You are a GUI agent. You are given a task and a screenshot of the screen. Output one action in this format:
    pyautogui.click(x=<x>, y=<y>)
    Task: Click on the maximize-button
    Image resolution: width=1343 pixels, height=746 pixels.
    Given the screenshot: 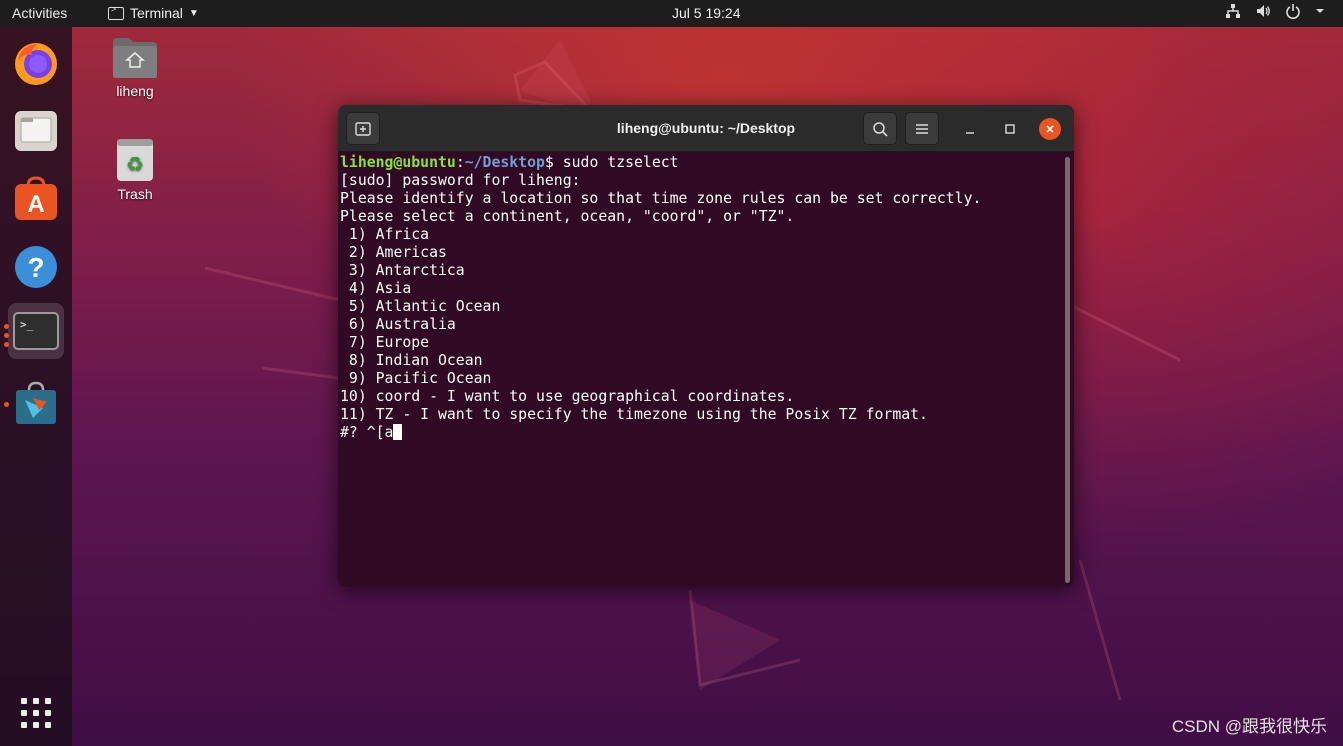 What is the action you would take?
    pyautogui.click(x=1010, y=129)
    